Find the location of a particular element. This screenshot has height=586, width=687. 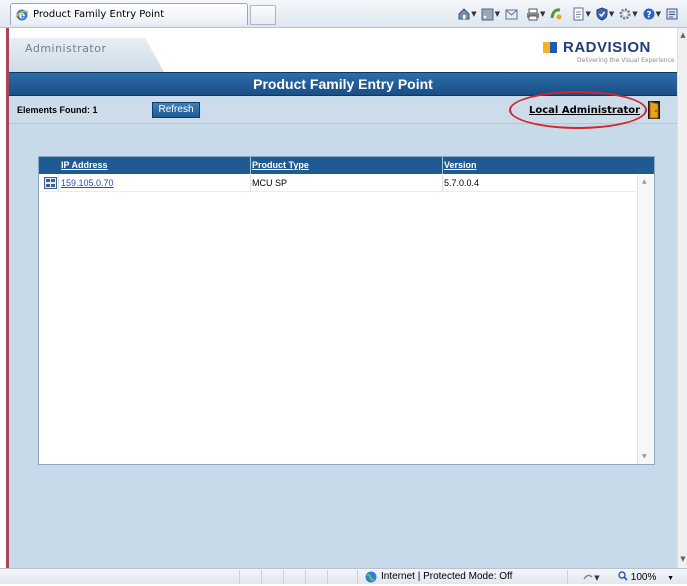

ie-logo-icon: e is located at coordinates (22, 15).